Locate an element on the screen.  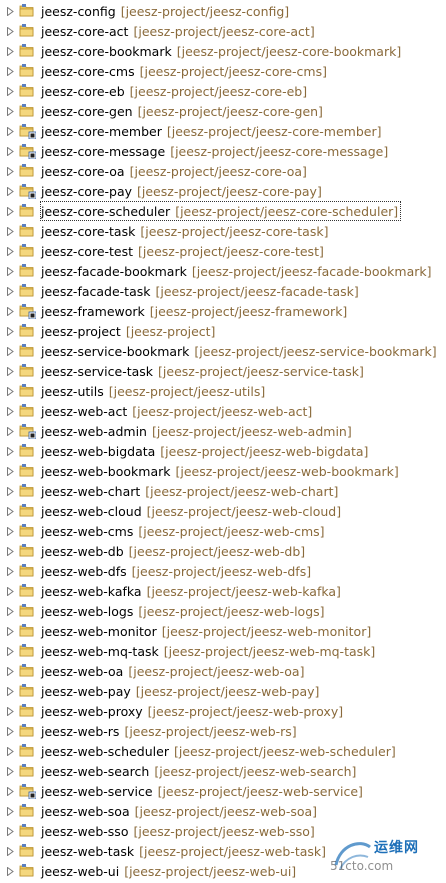
tree-item-label: jeesz-config [jeesz-project/jeesz-config] is located at coordinates (166, 11).